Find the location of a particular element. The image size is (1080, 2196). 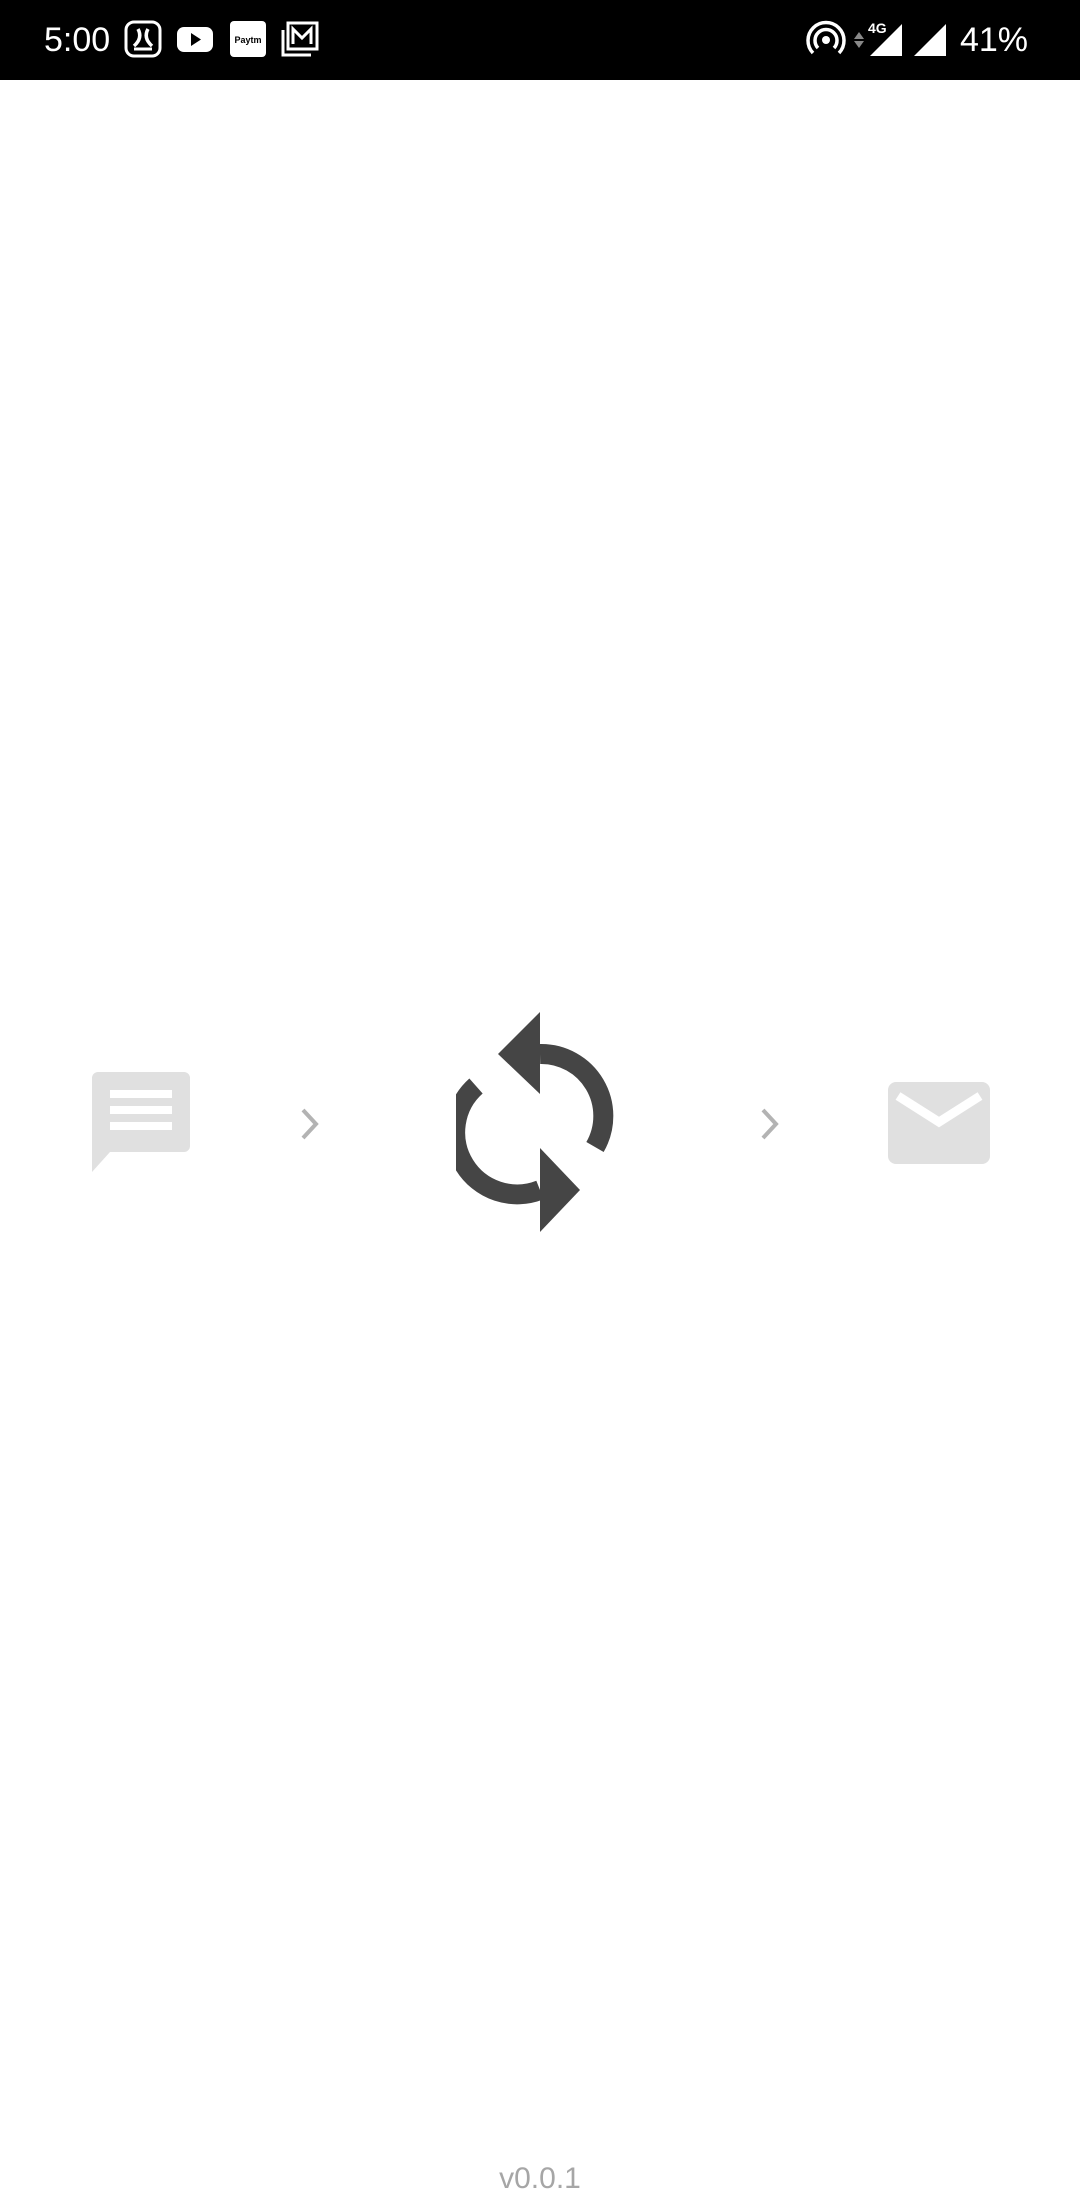

hotspot-icon is located at coordinates (826, 37).